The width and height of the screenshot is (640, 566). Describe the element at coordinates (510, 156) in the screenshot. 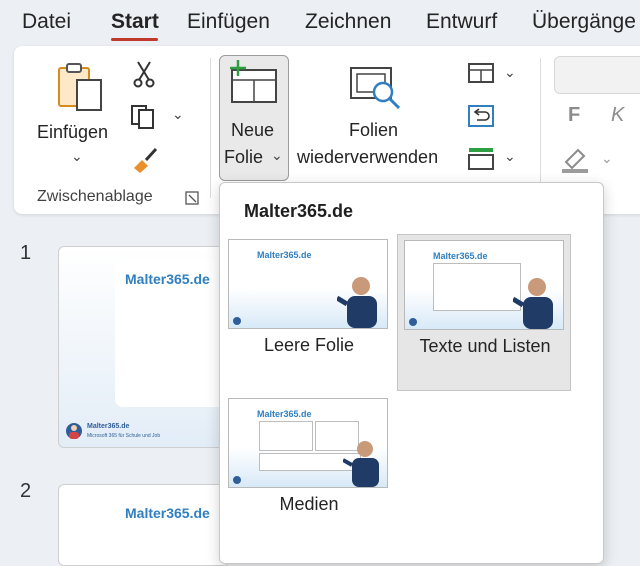

I see `section-chevron-icon: ⌄` at that location.